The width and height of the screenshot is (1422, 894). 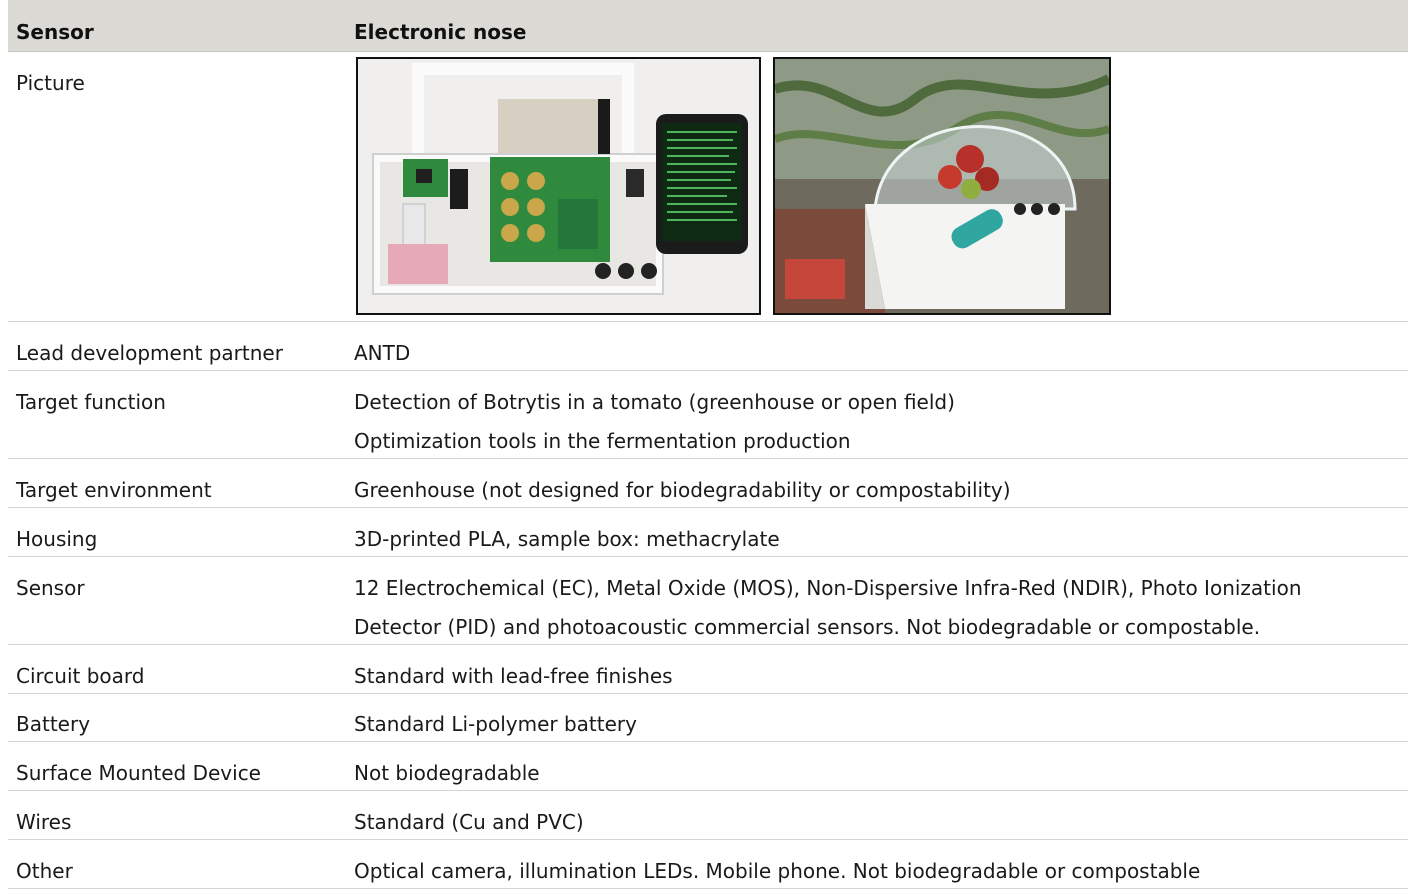 What do you see at coordinates (53, 724) in the screenshot?
I see `row-label: Battery` at bounding box center [53, 724].